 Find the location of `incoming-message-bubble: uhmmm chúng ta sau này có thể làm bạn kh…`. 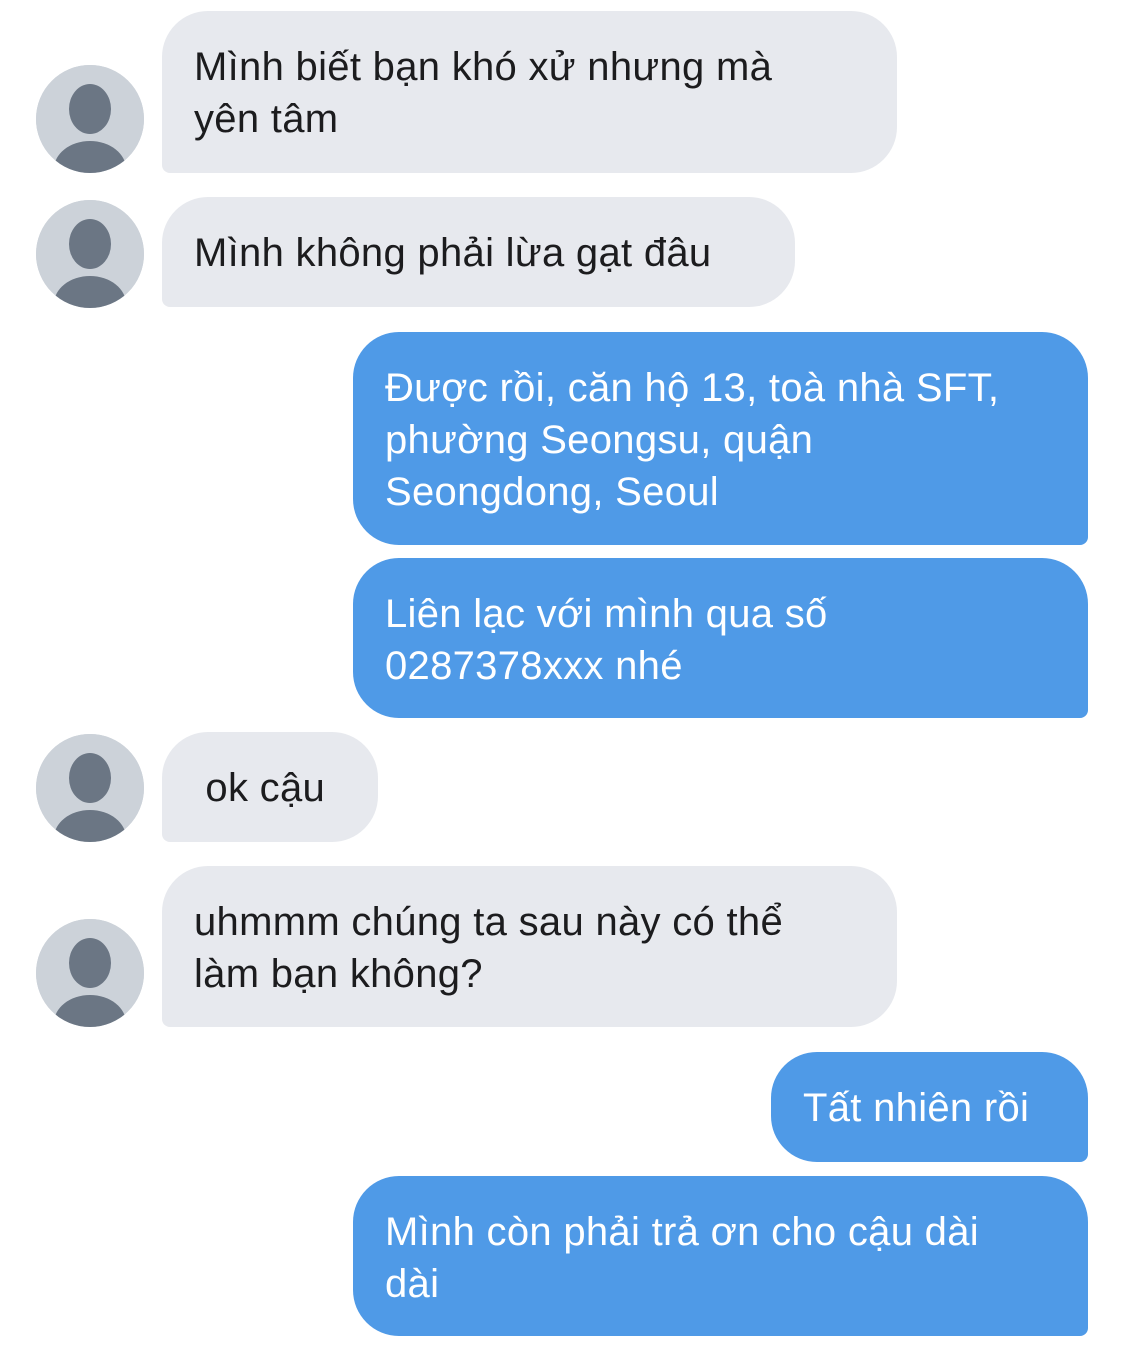

incoming-message-bubble: uhmmm chúng ta sau này có thể làm bạn kh… is located at coordinates (529, 946).